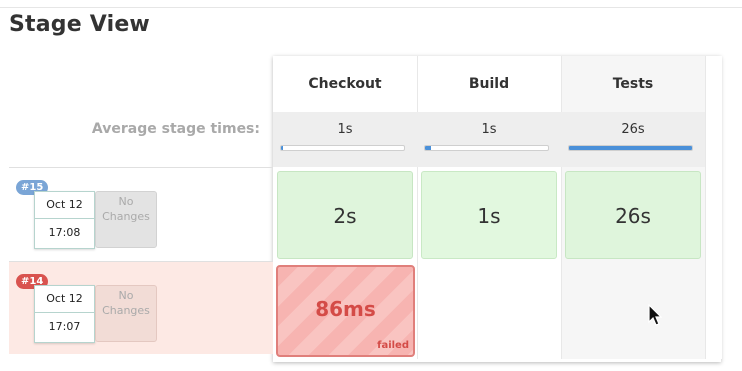 This screenshot has width=742, height=371. Describe the element at coordinates (633, 309) in the screenshot. I see `stage-cell-tests-run14` at that location.